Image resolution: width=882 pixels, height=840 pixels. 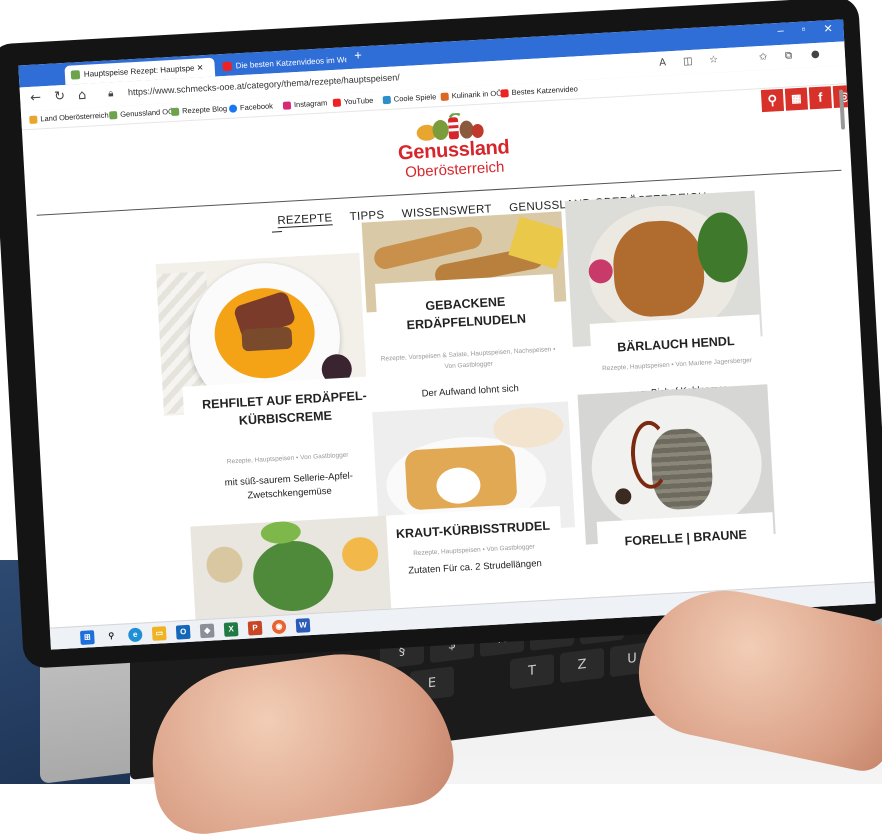 What do you see at coordinates (688, 62) in the screenshot?
I see `split-view-icon: ◫` at bounding box center [688, 62].